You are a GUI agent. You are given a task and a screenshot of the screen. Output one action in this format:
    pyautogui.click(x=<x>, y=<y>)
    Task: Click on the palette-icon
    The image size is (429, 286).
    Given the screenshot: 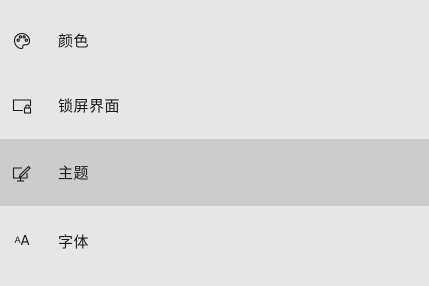 What is the action you would take?
    pyautogui.click(x=22, y=41)
    